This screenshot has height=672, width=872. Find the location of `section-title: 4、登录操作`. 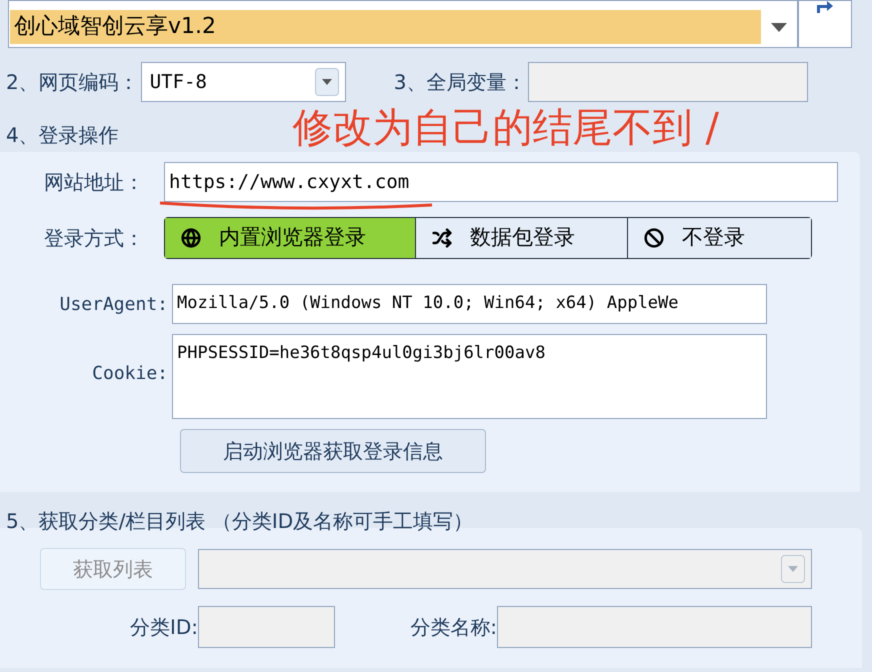

section-title: 4、登录操作 is located at coordinates (62, 135).